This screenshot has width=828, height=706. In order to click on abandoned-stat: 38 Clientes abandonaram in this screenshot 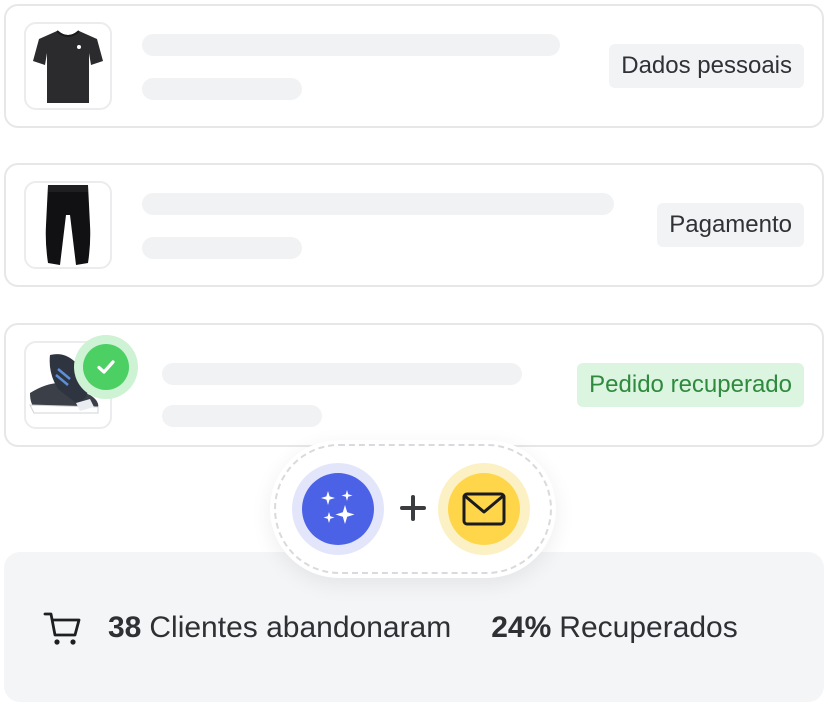, I will do `click(279, 628)`.